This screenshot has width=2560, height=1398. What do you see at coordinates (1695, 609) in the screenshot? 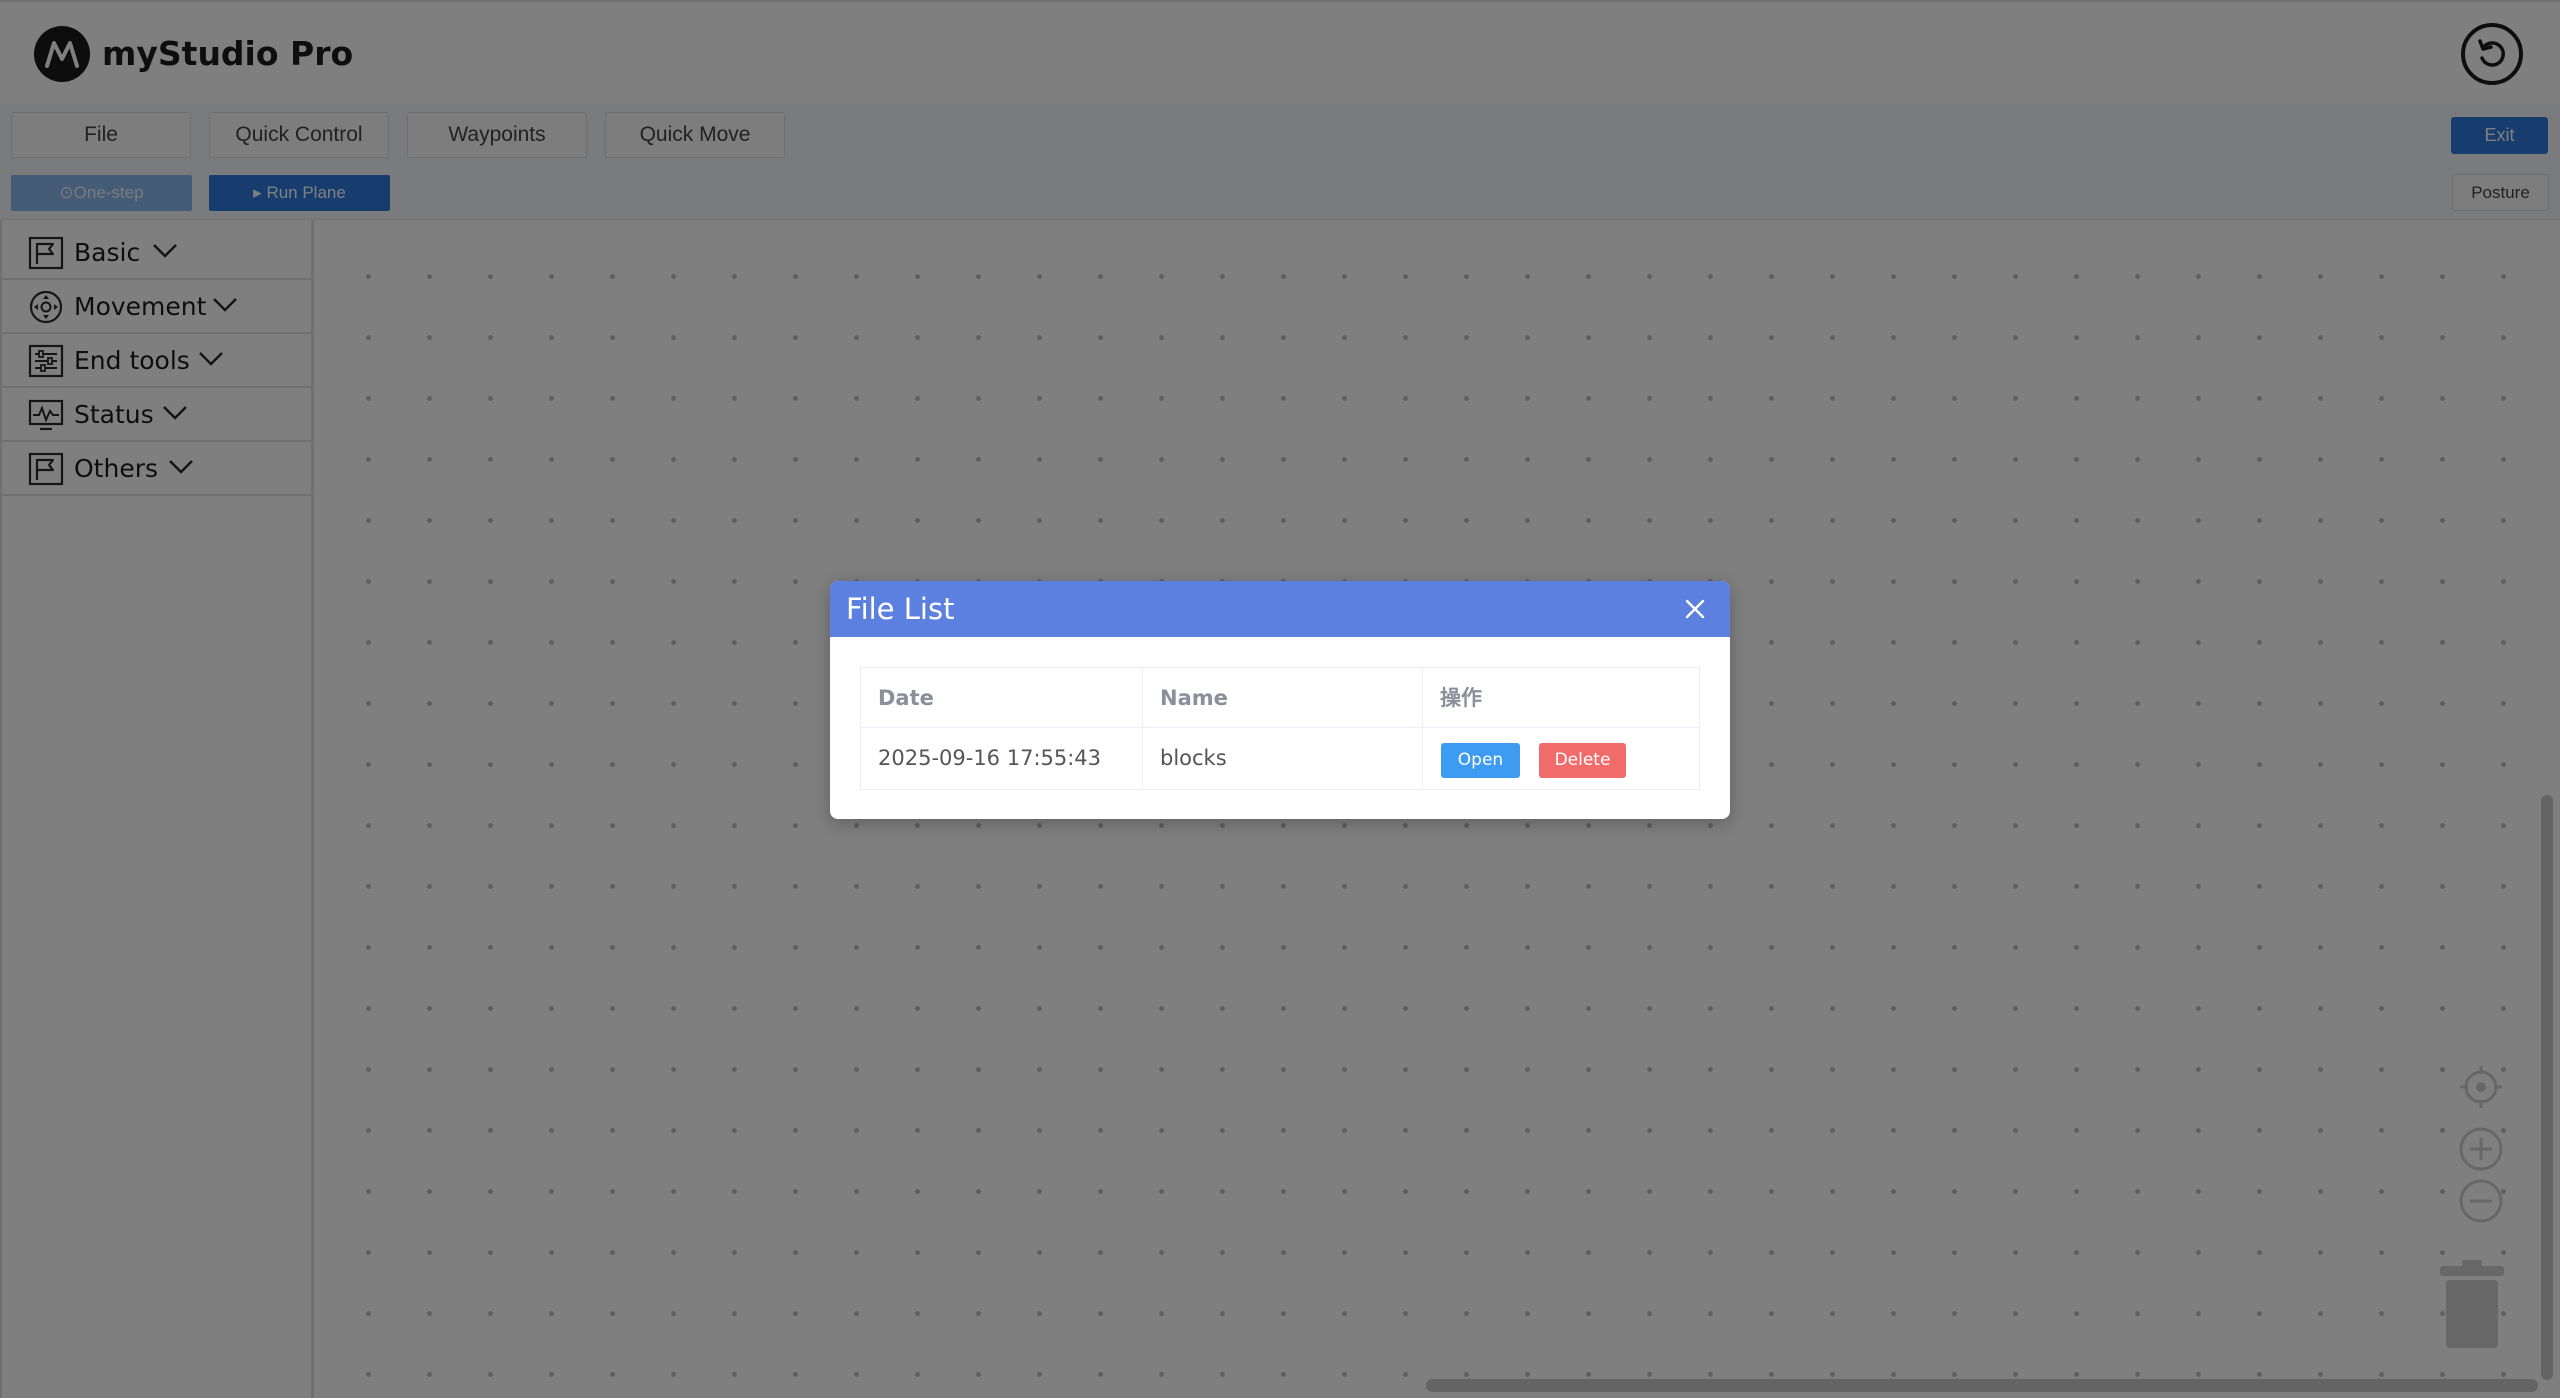
I see `close-icon` at bounding box center [1695, 609].